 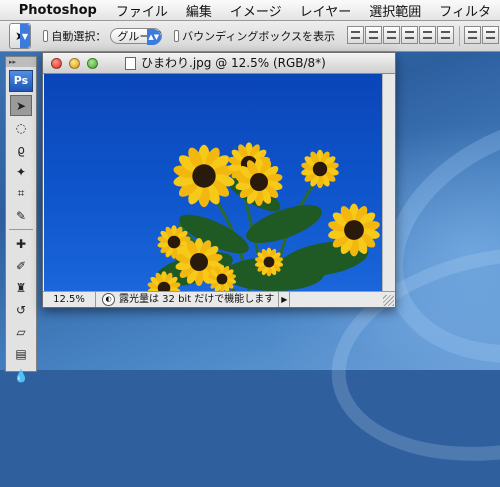 What do you see at coordinates (136, 36) in the screenshot?
I see `auto-select-dropdown: グループ ▲▼` at bounding box center [136, 36].